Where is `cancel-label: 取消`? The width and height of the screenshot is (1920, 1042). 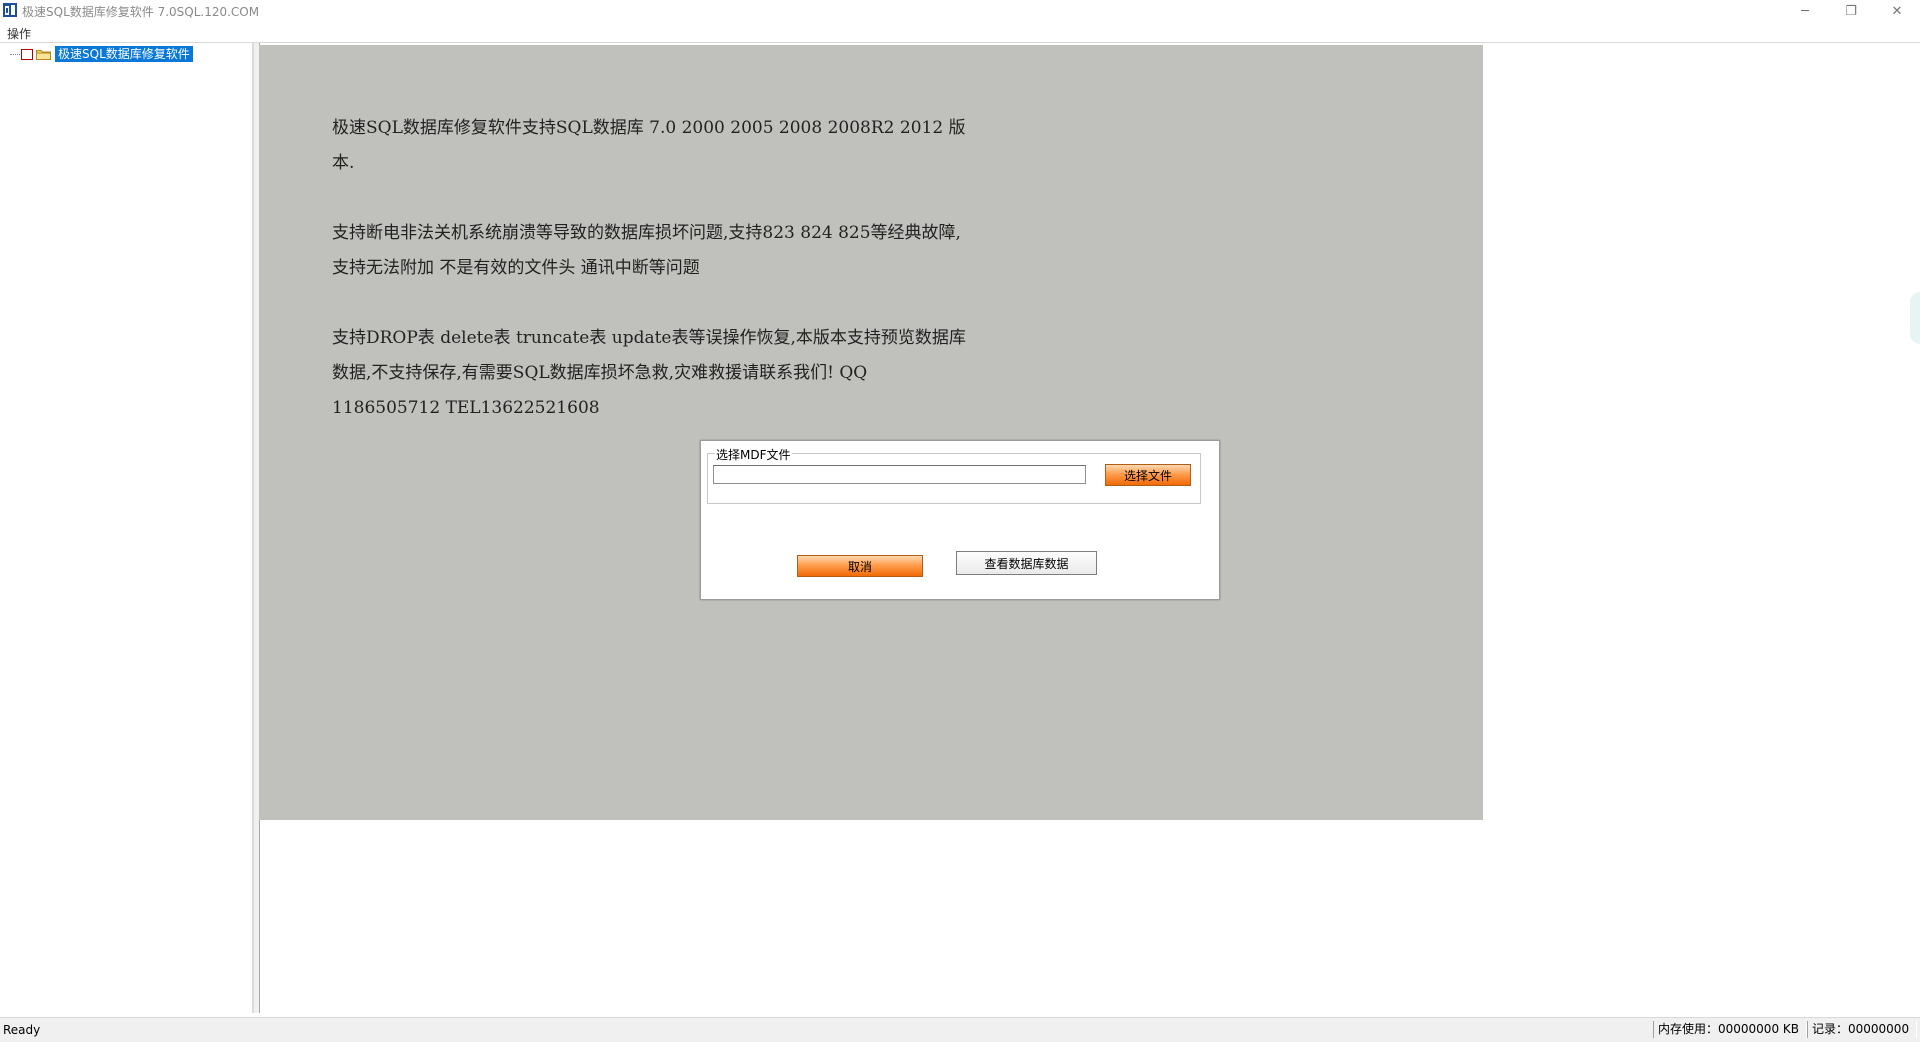
cancel-label: 取消 is located at coordinates (859, 566).